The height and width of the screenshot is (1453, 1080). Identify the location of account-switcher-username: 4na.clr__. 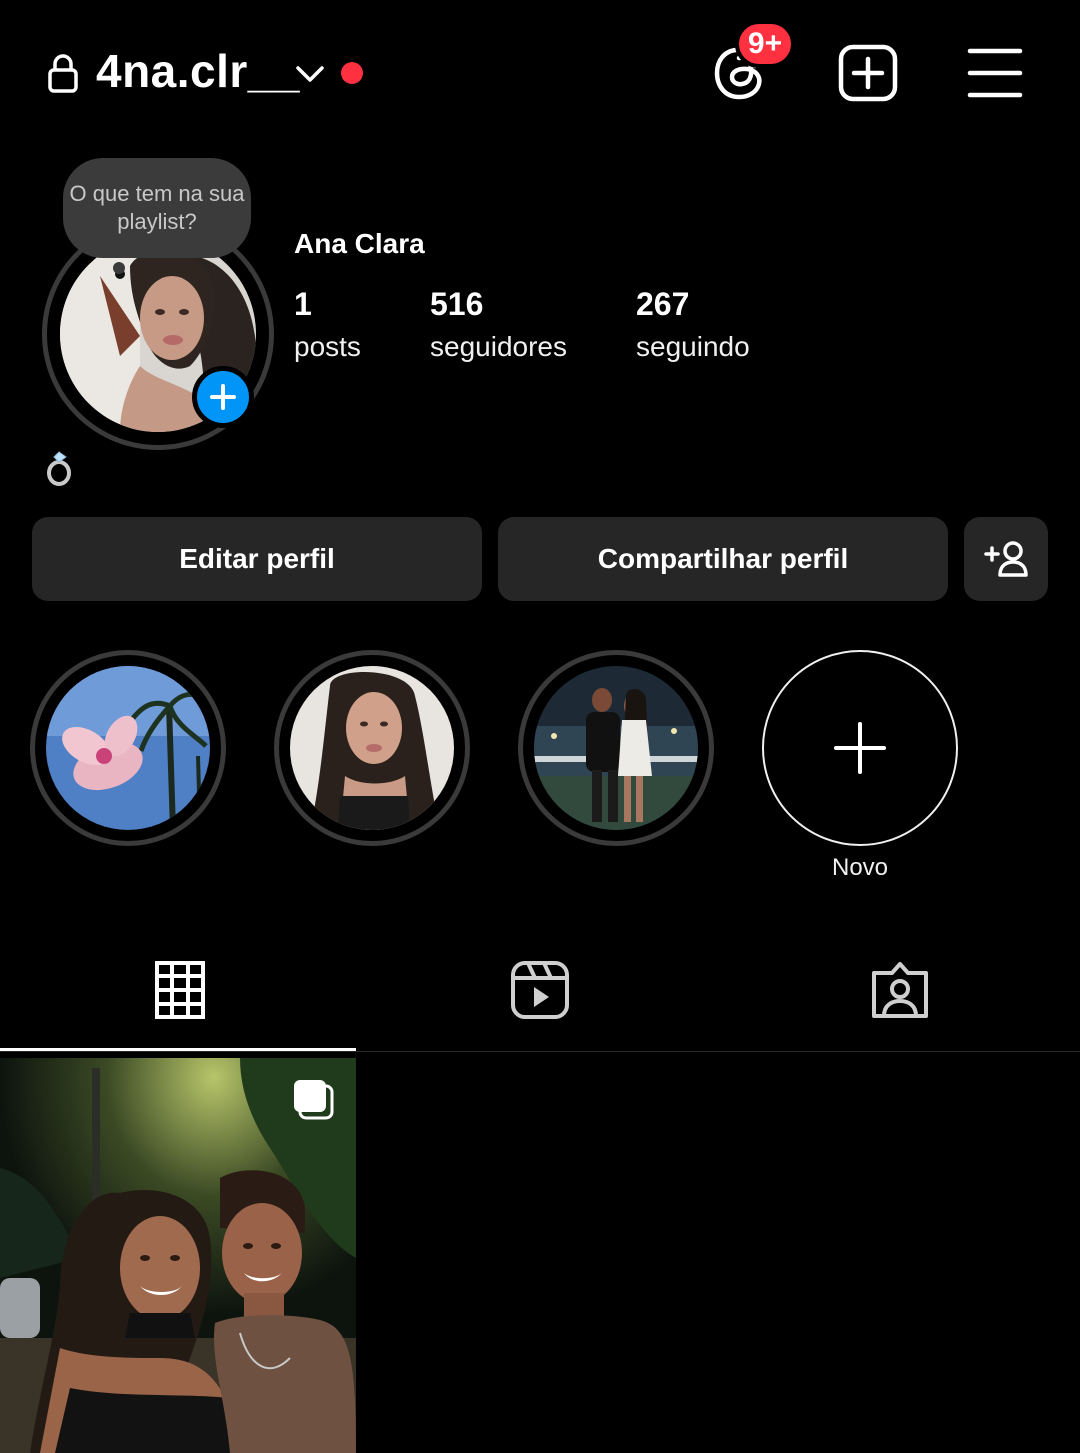
(198, 71).